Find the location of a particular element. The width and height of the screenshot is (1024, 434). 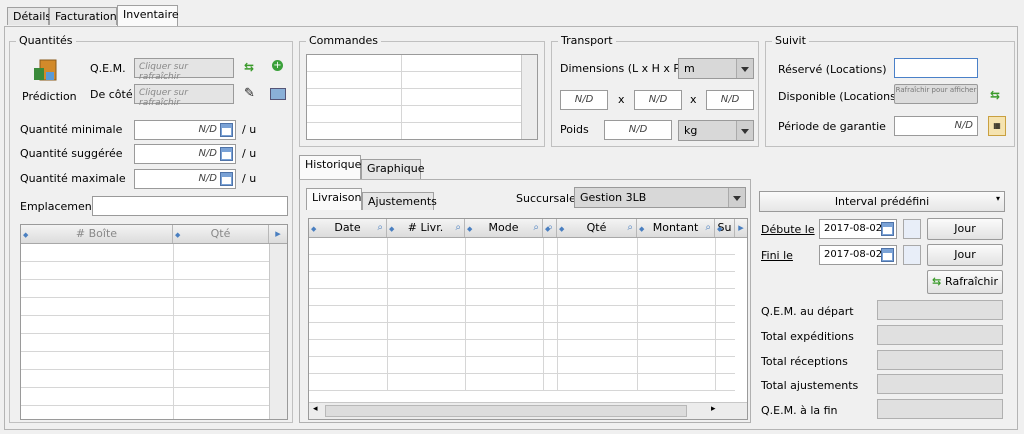

add-icon: + is located at coordinates (277, 65).